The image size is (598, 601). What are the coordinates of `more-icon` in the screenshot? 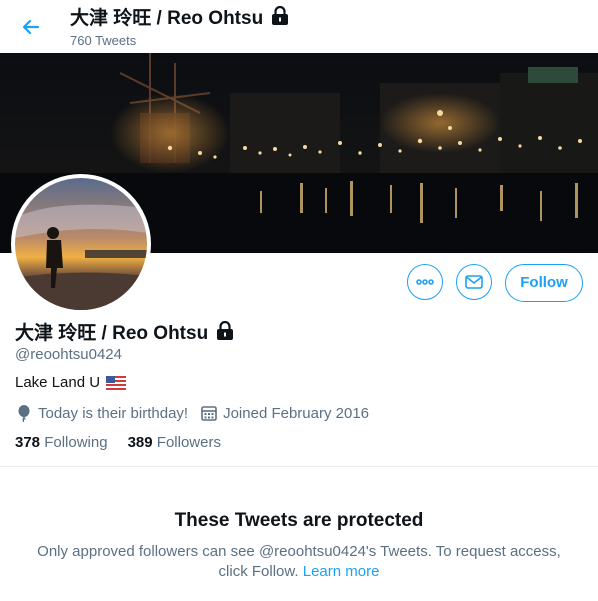 It's located at (425, 282).